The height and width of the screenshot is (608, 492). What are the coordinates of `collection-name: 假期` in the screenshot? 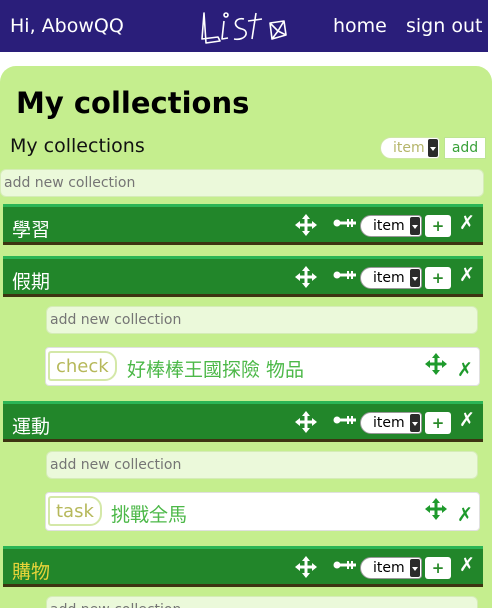 It's located at (31, 282).